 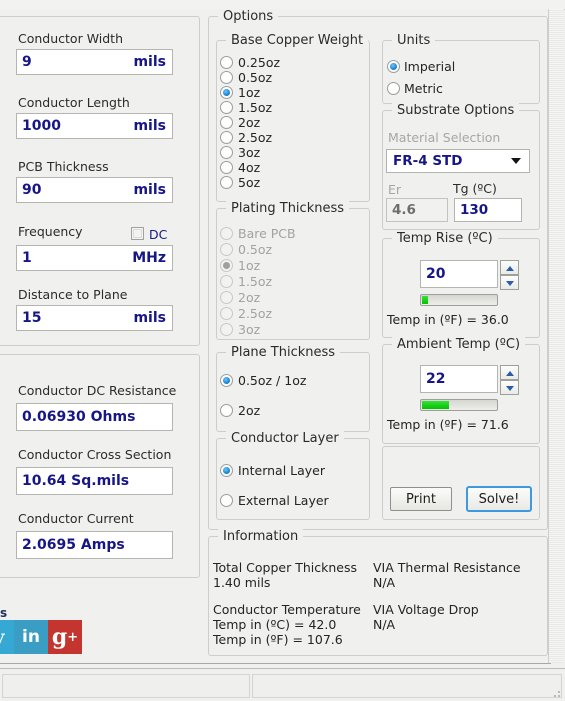 I want to click on conductor-temperature-fahrenheit: Temp in (ºF) = 107.6, so click(x=278, y=639).